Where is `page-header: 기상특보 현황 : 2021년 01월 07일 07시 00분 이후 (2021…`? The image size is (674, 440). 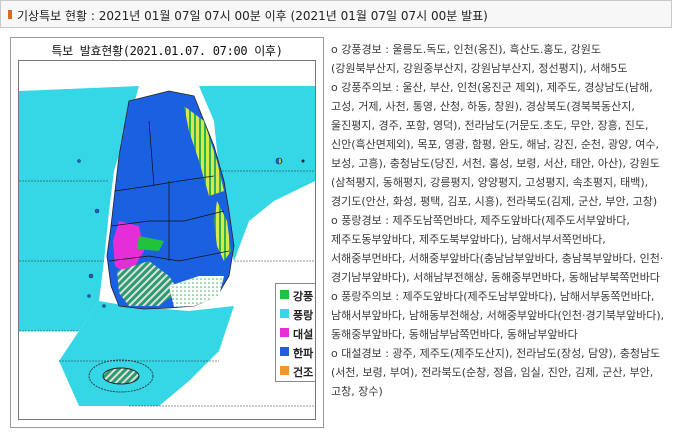
page-header: 기상특보 현황 : 2021년 01월 07일 07시 00분 이후 (2021… is located at coordinates (336, 14).